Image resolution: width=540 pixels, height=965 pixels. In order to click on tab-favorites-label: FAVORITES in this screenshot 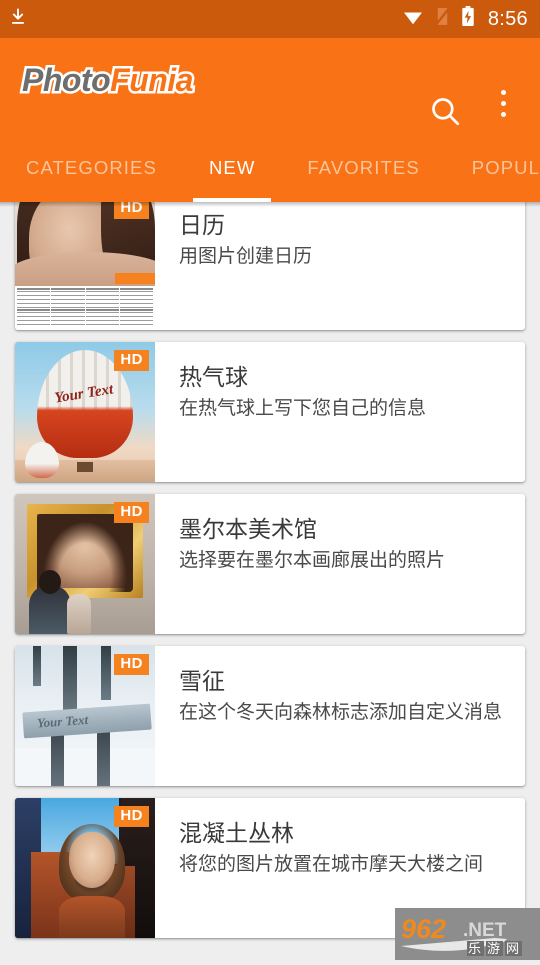, I will do `click(363, 167)`.